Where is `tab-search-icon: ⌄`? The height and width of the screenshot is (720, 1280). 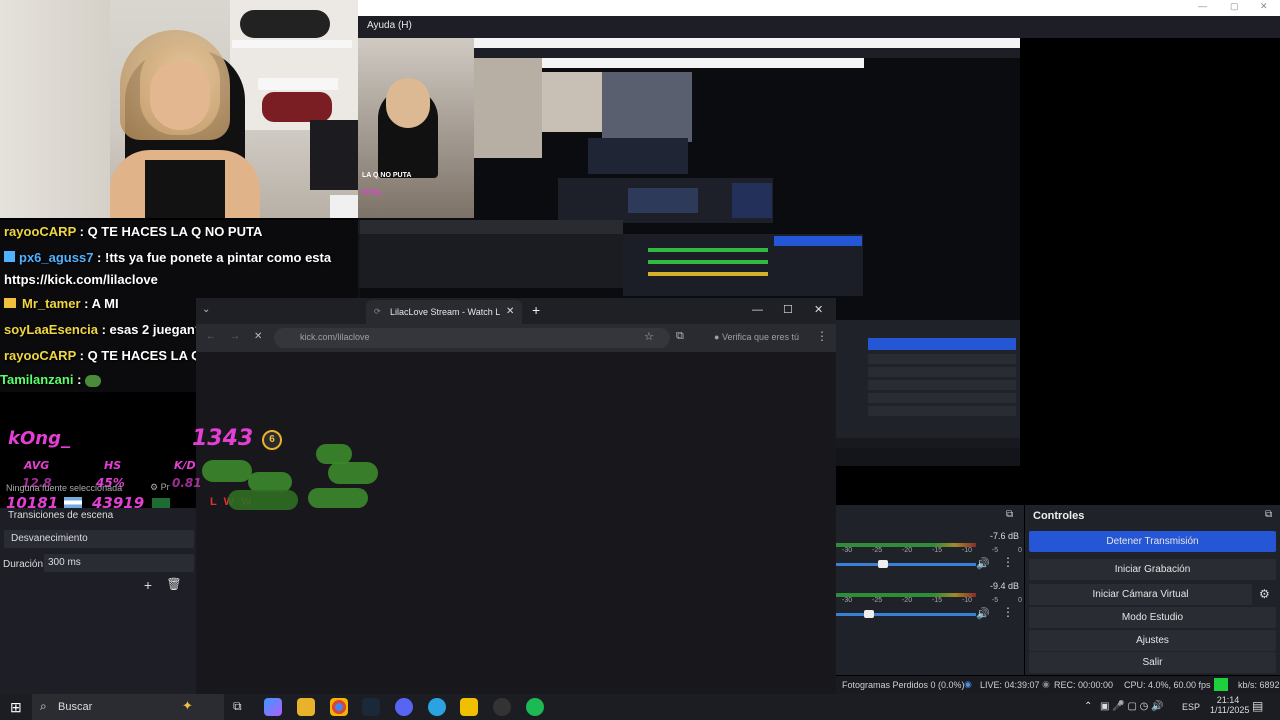 tab-search-icon: ⌄ is located at coordinates (206, 309).